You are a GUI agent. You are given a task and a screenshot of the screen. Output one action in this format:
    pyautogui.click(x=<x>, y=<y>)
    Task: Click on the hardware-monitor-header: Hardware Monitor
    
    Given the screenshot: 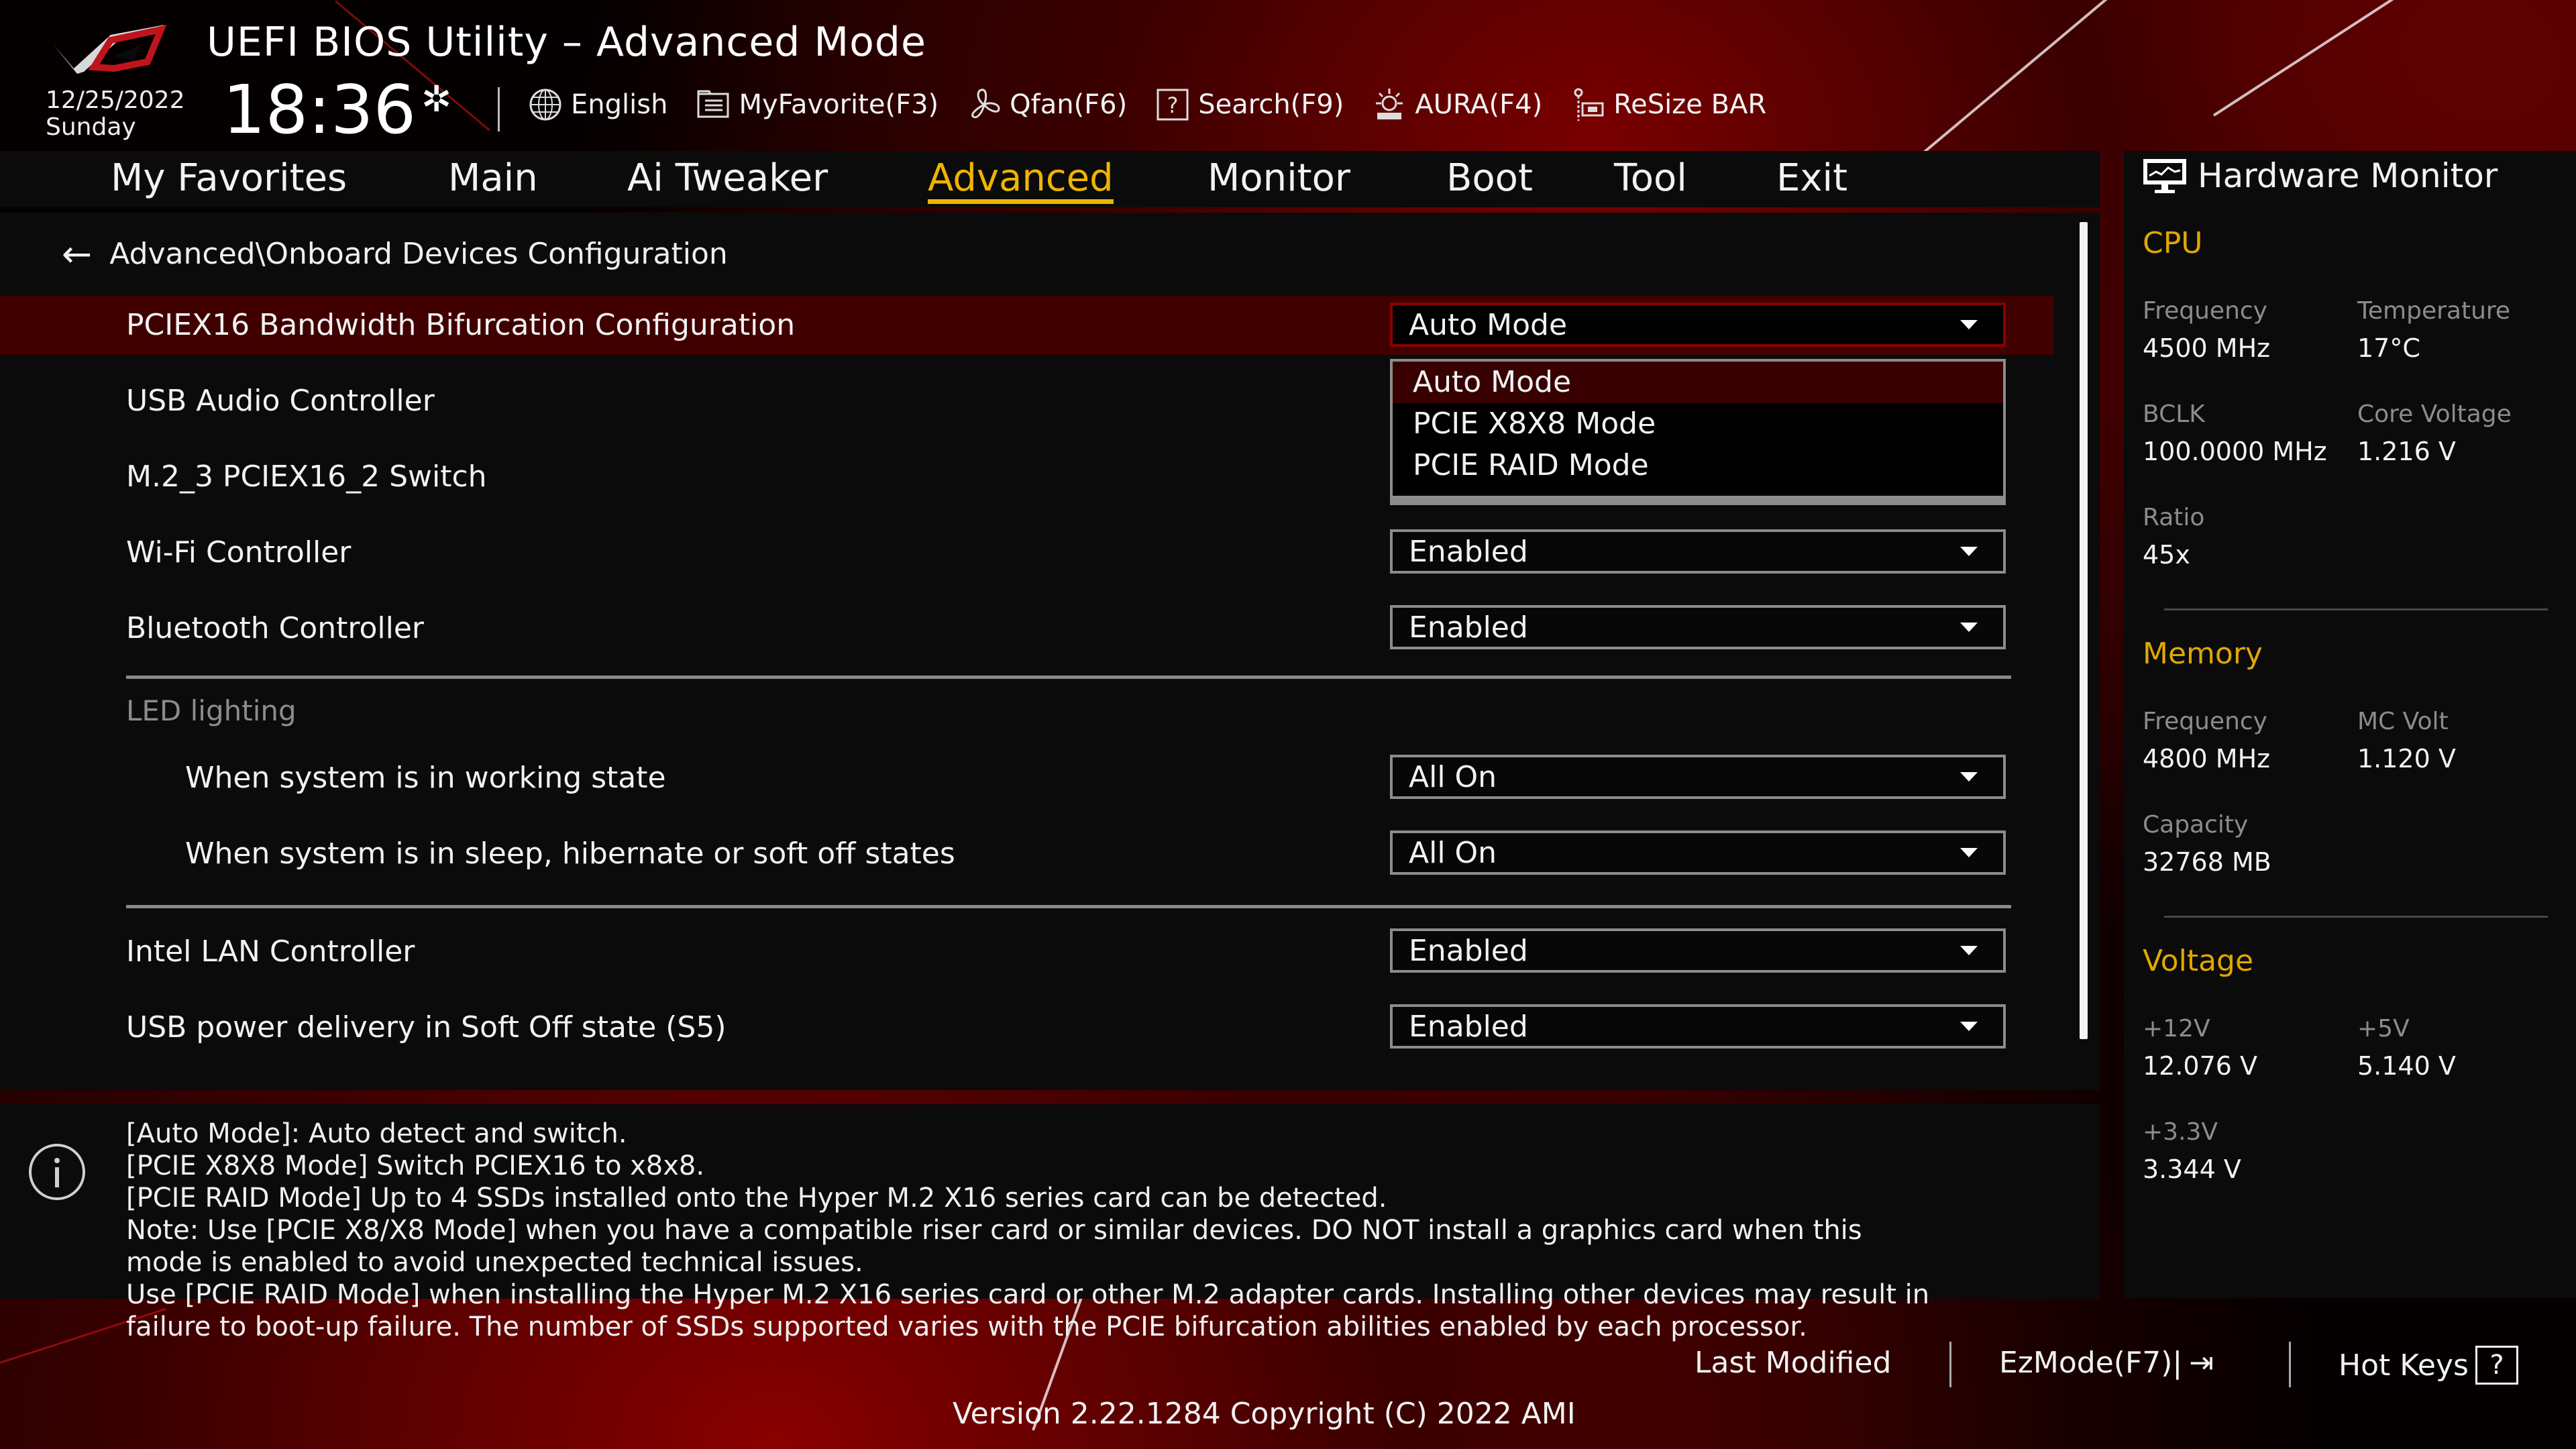 What is the action you would take?
    pyautogui.click(x=2319, y=175)
    